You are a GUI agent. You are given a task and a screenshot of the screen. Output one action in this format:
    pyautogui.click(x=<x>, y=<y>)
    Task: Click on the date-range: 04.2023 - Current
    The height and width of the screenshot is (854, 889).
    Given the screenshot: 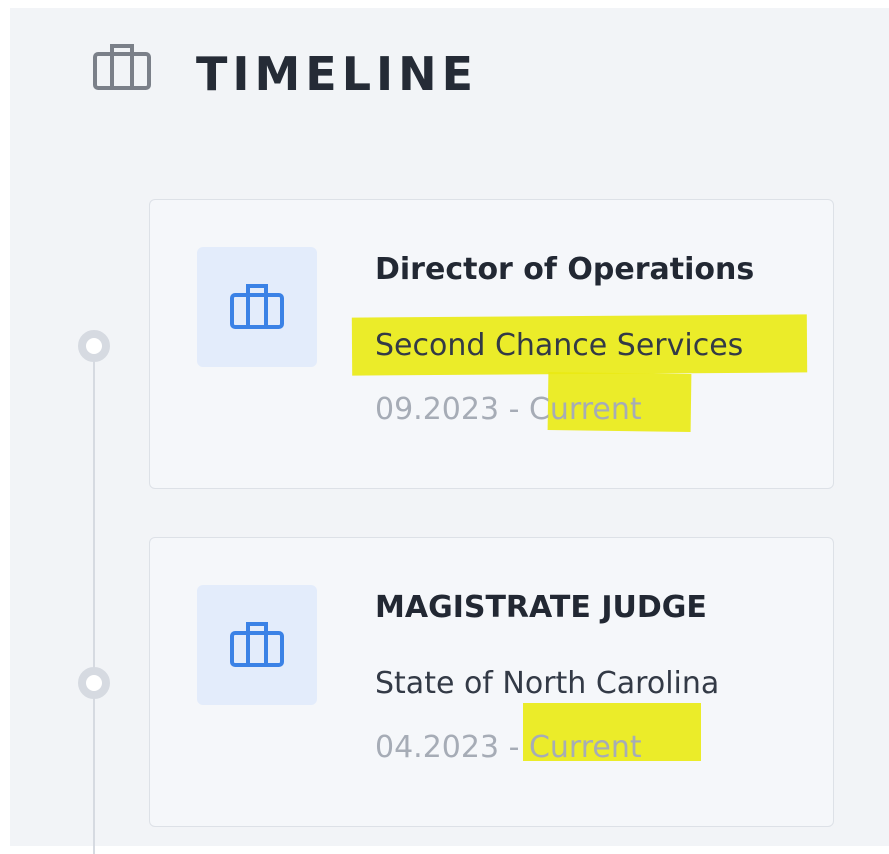 What is the action you would take?
    pyautogui.click(x=508, y=747)
    